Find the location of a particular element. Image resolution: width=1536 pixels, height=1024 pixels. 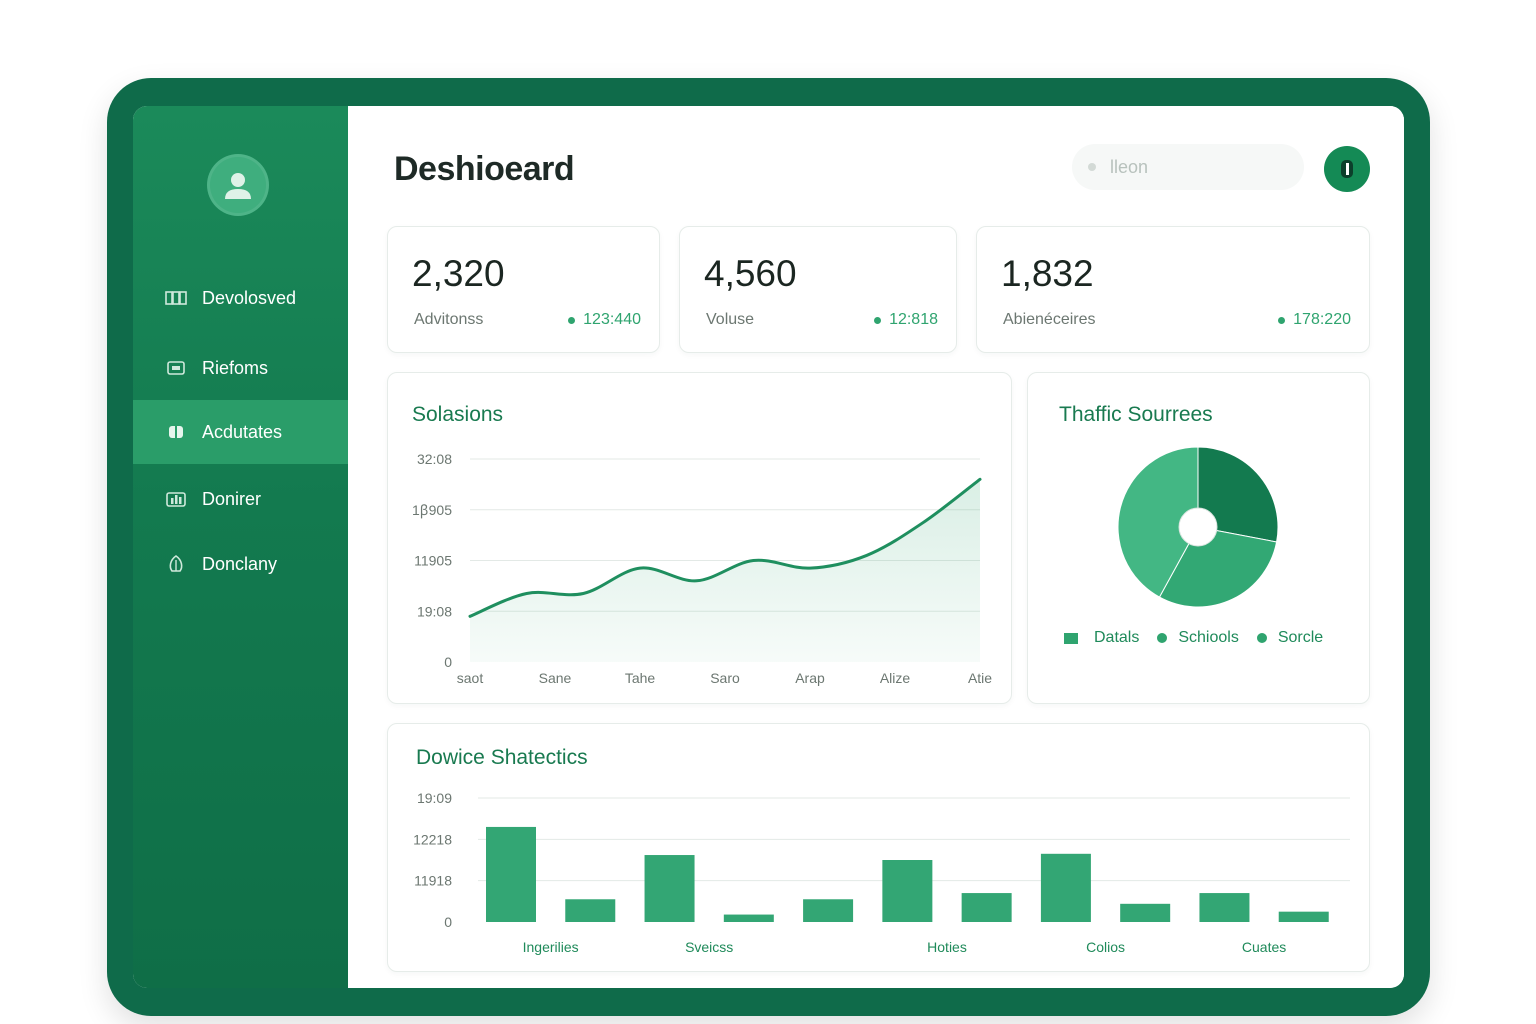

stat-label: Abienéceires is located at coordinates (1049, 319).